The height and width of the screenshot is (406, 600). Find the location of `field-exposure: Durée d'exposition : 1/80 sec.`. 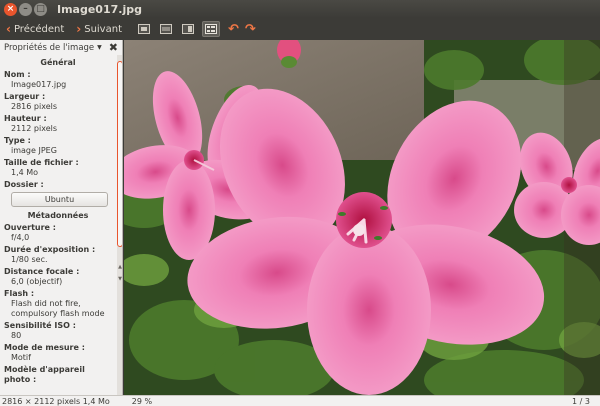

field-exposure: Durée d'exposition : 1/80 sec. is located at coordinates (58, 255).